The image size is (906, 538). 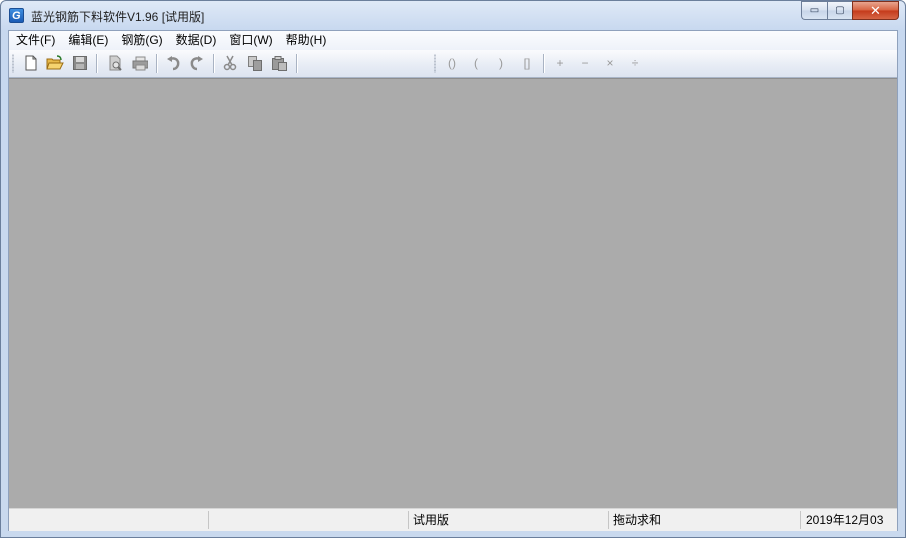 I want to click on paren-pair-button: (), so click(x=452, y=63).